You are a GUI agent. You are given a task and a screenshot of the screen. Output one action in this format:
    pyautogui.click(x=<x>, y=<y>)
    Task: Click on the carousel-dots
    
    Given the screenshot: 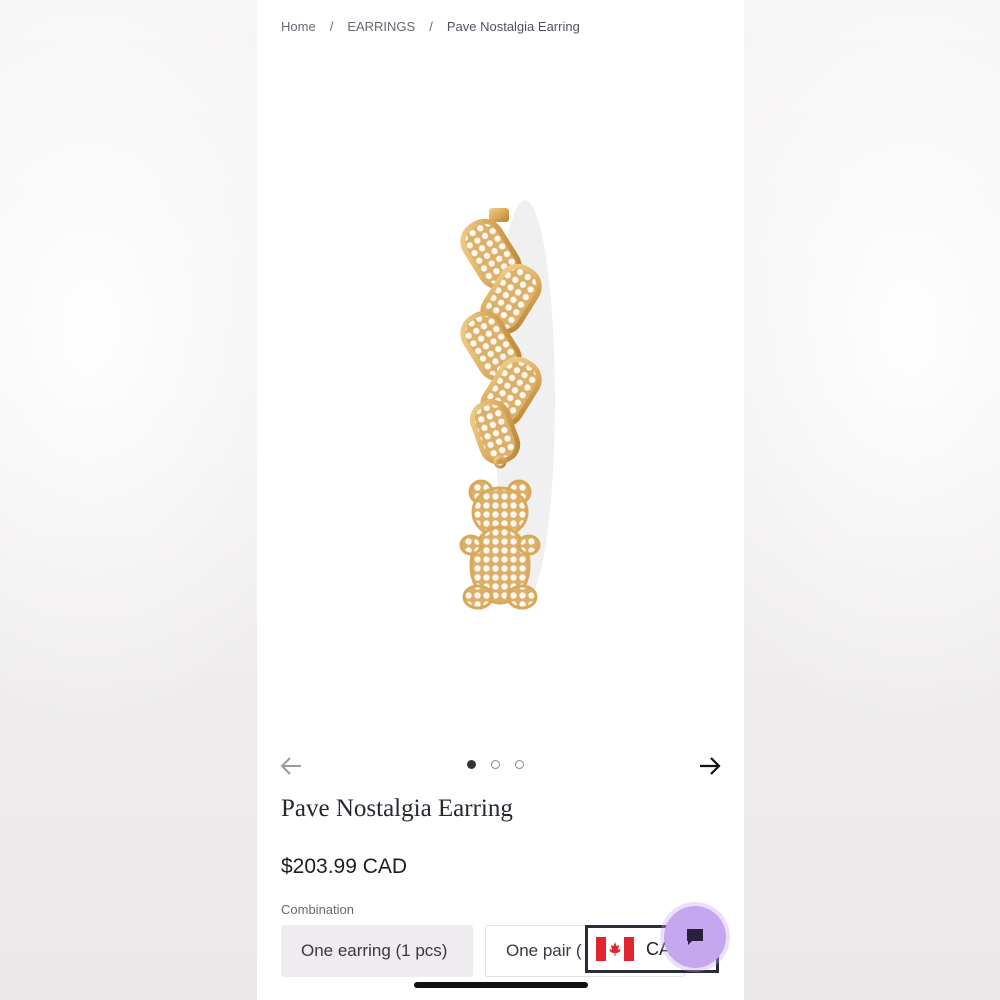 What is the action you would take?
    pyautogui.click(x=495, y=764)
    